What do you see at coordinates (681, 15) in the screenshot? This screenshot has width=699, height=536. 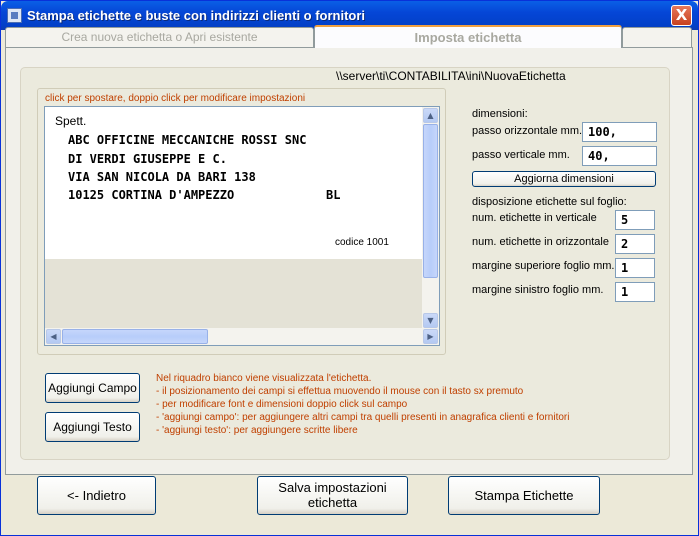 I see `close-button: X` at bounding box center [681, 15].